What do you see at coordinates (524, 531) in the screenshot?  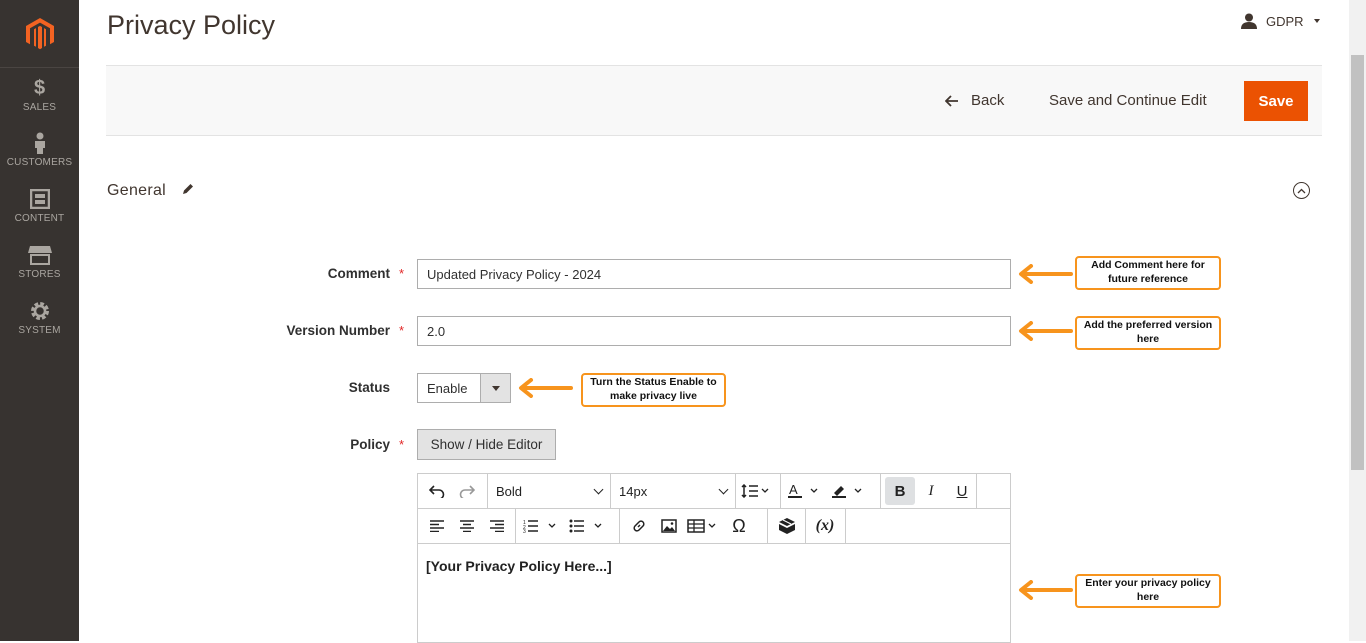 I see `svg-text: 3` at bounding box center [524, 531].